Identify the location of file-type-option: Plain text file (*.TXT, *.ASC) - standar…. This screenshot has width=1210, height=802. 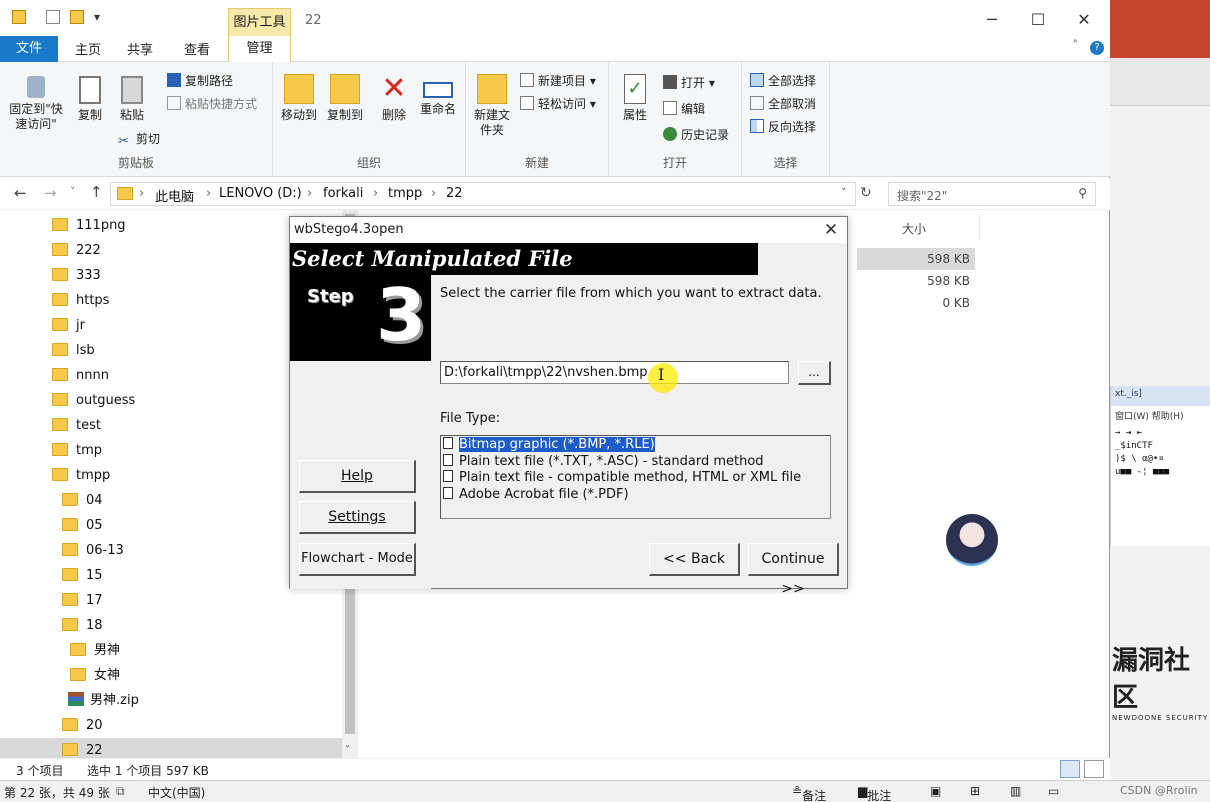
(603, 461).